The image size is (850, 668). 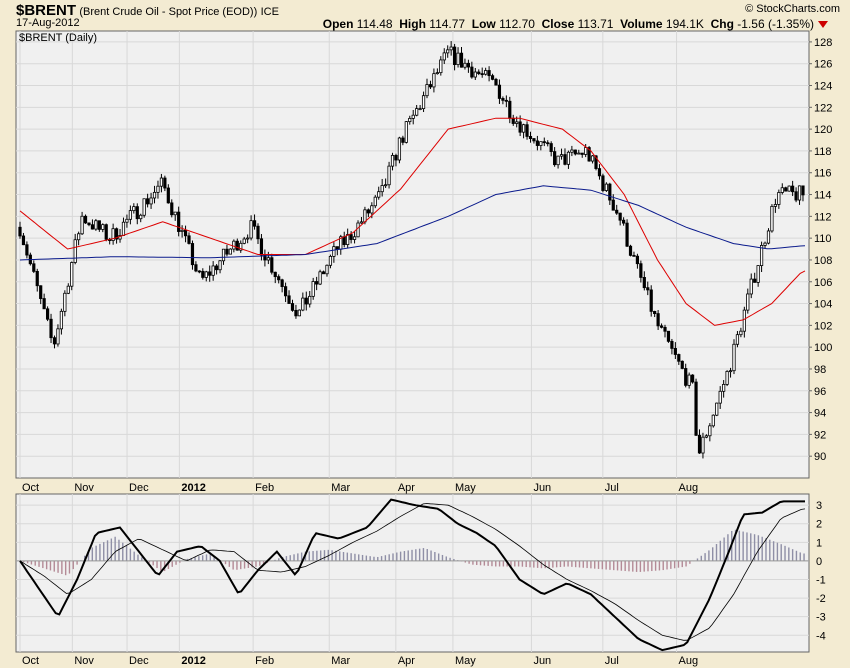 What do you see at coordinates (821, 581) in the screenshot?
I see `y-tick-label: -1` at bounding box center [821, 581].